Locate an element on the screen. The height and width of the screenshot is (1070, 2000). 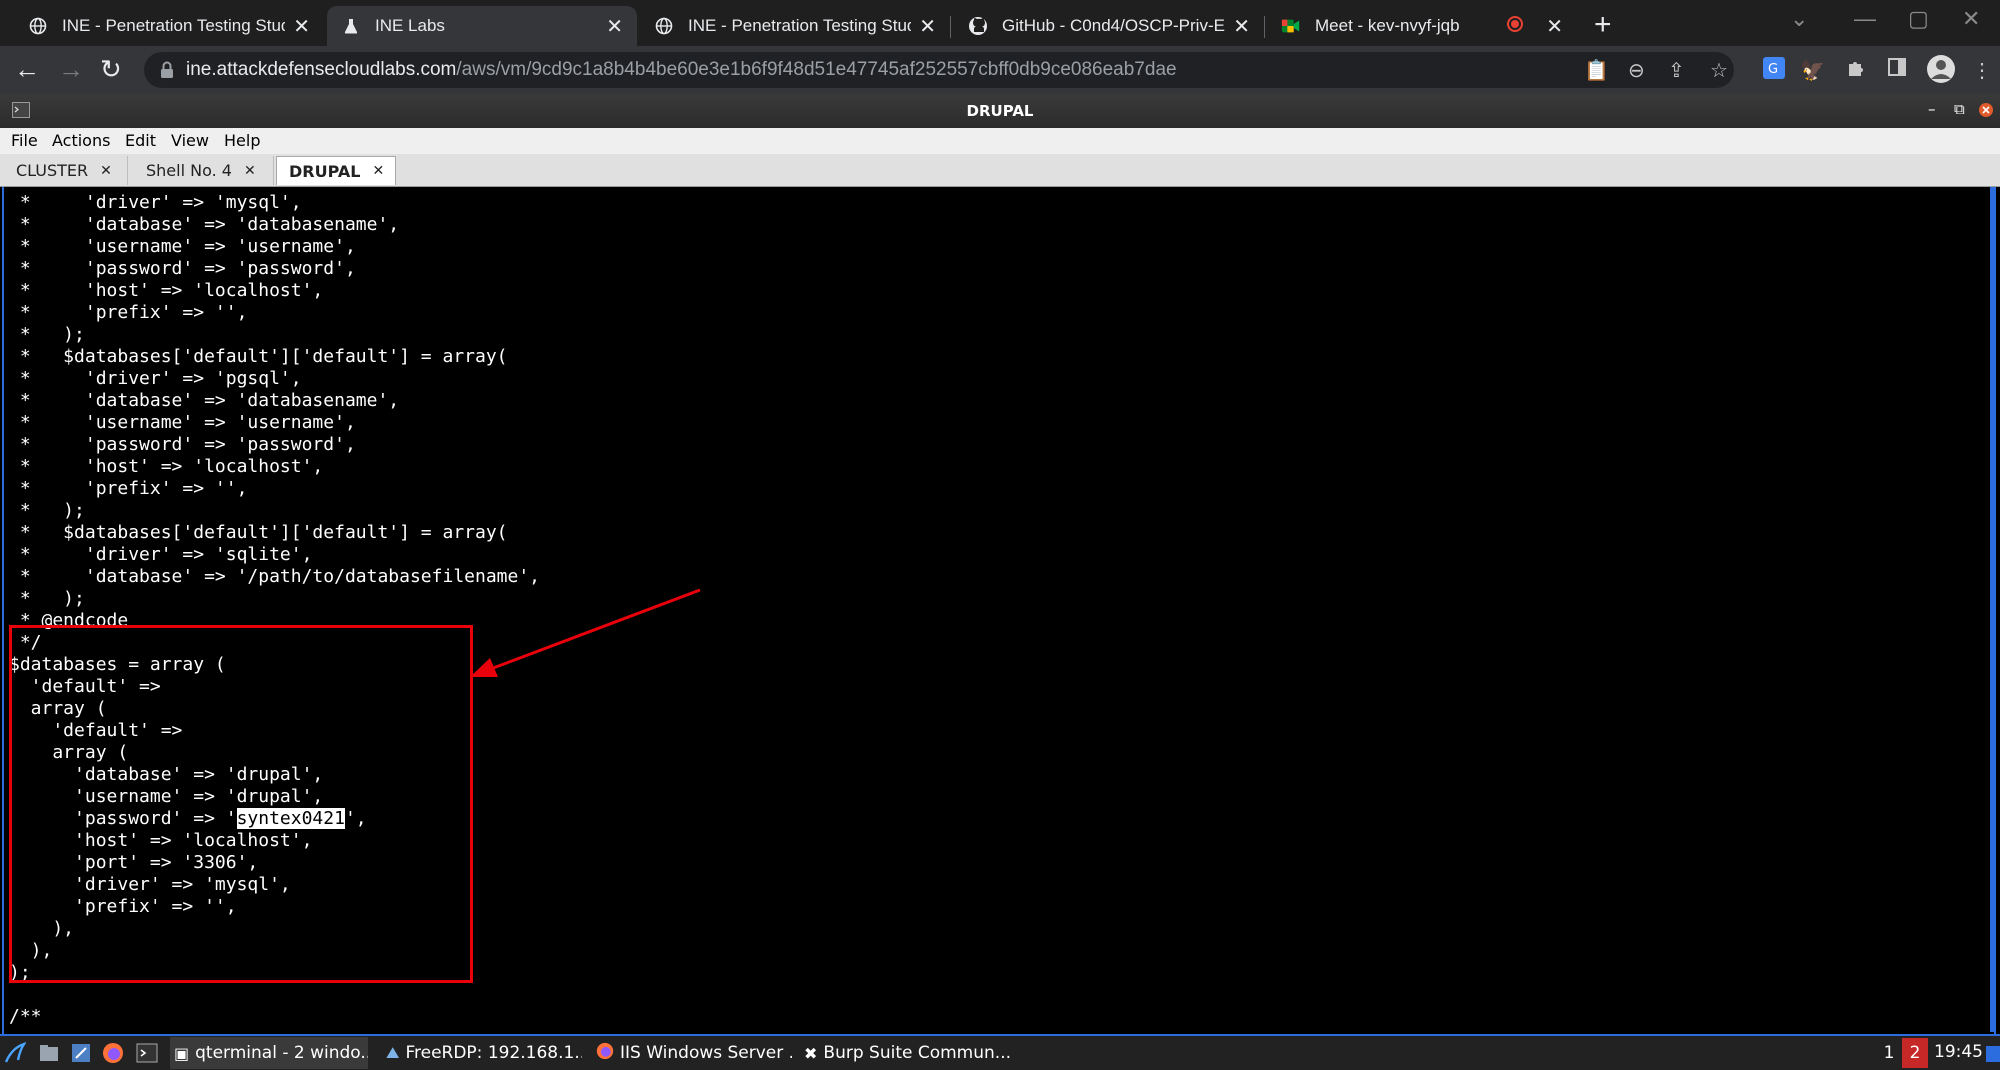
minimize-icon: — is located at coordinates (1865, 19).